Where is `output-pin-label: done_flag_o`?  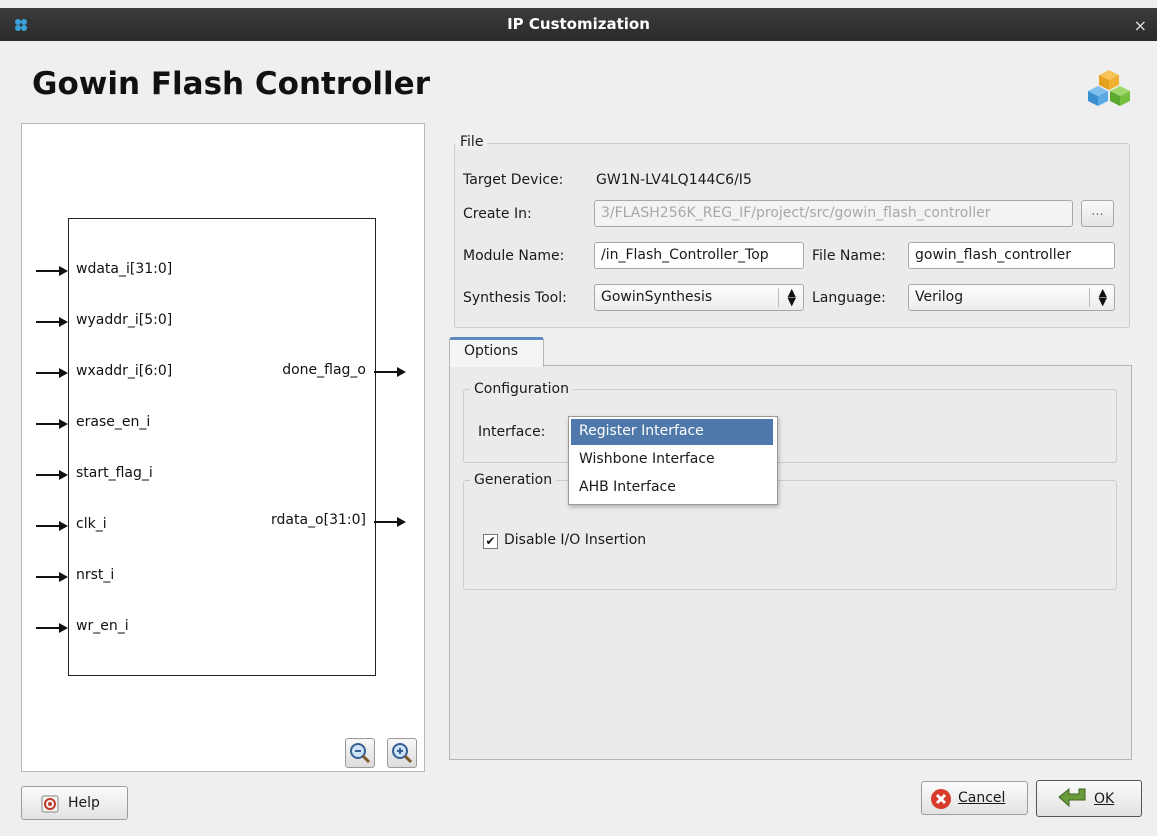
output-pin-label: done_flag_o is located at coordinates (324, 370).